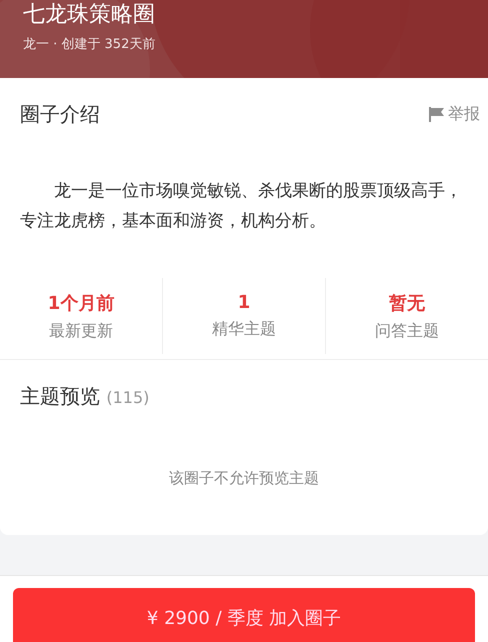 Image resolution: width=488 pixels, height=642 pixels. Describe the element at coordinates (244, 302) in the screenshot. I see `stat-value: 1` at that location.